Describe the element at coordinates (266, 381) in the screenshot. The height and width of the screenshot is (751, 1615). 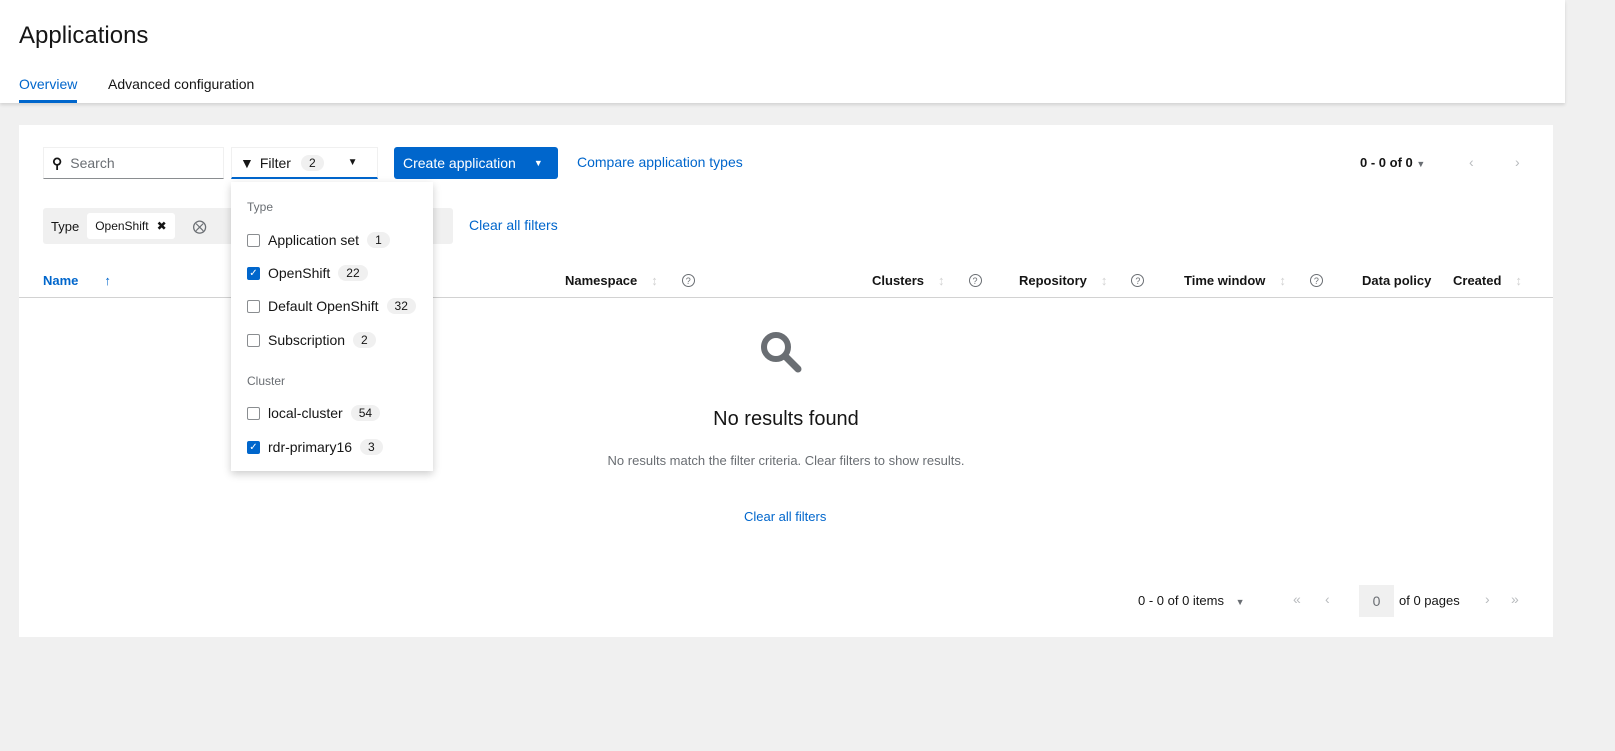
I see `filter-group-cluster-label: Cluster` at that location.